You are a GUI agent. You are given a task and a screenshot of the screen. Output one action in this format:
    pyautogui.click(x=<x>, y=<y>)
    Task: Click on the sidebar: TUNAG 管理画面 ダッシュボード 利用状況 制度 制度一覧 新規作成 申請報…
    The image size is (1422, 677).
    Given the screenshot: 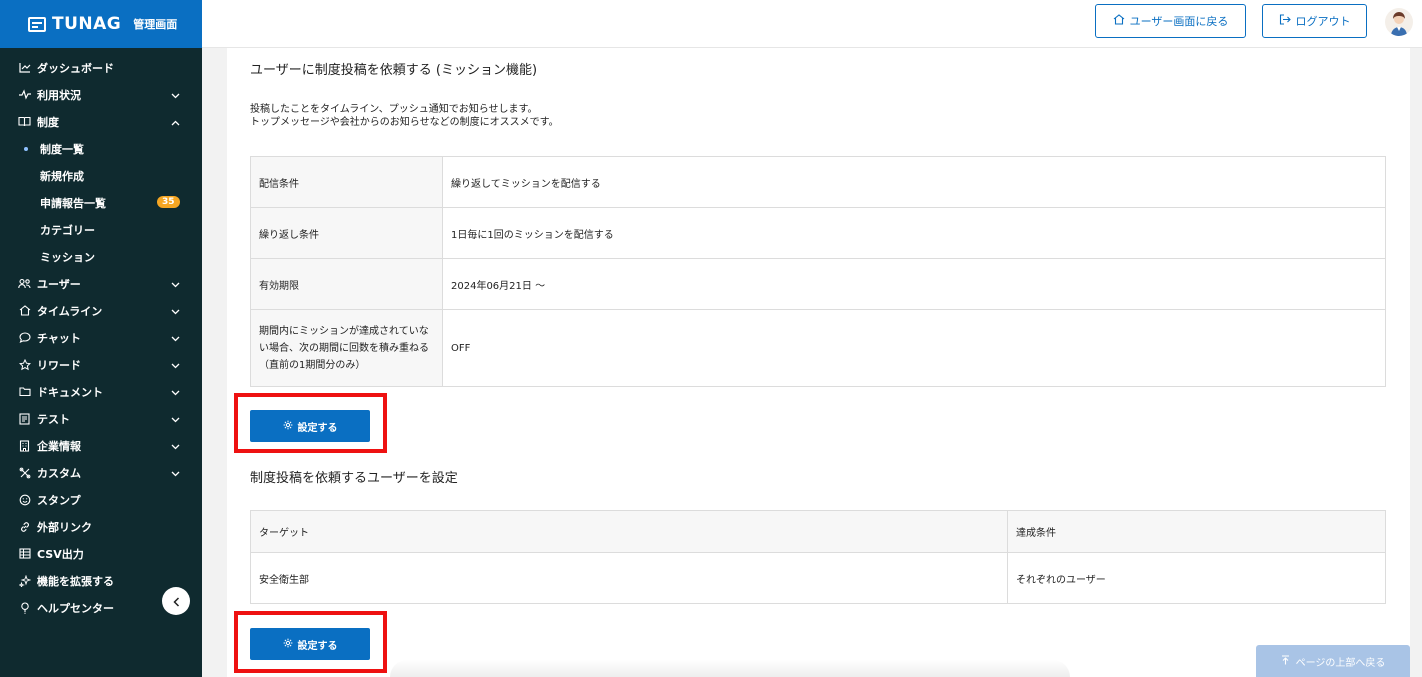 What is the action you would take?
    pyautogui.click(x=101, y=338)
    